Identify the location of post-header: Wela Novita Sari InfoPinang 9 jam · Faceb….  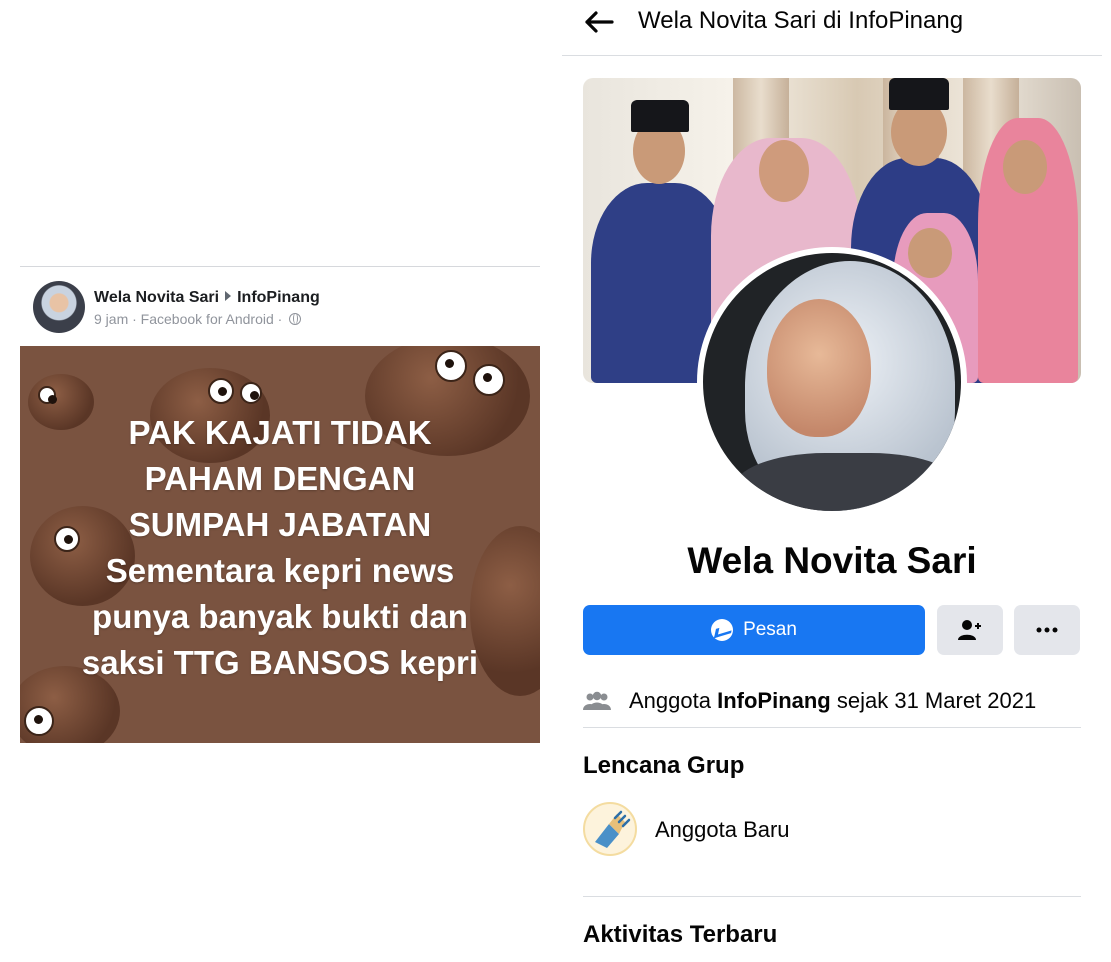
(280, 307).